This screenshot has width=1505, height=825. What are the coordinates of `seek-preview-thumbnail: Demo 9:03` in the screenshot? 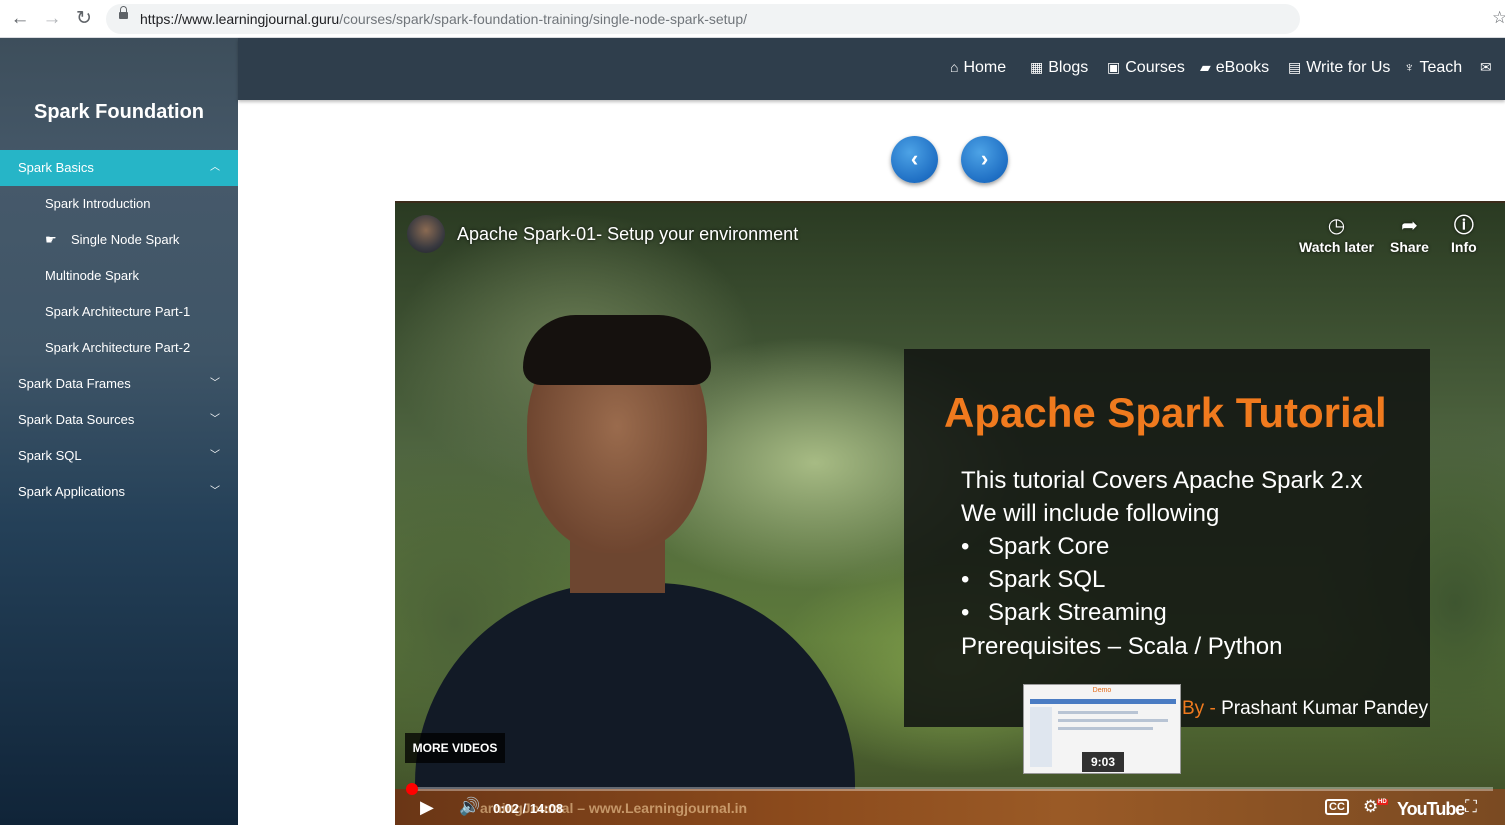 It's located at (1102, 729).